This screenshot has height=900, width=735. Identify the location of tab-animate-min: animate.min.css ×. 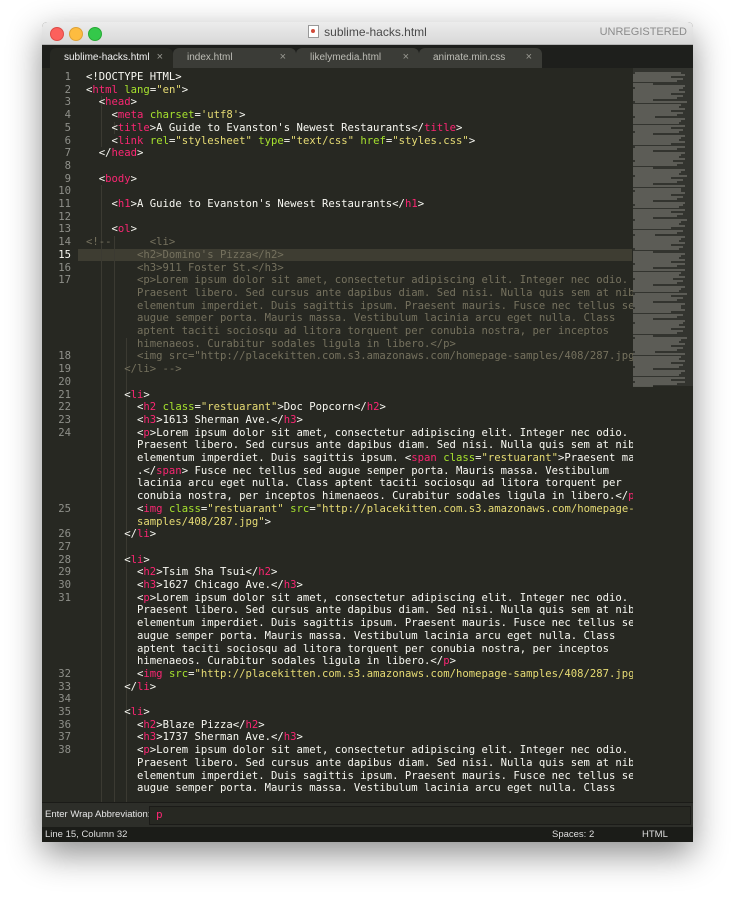
(480, 58).